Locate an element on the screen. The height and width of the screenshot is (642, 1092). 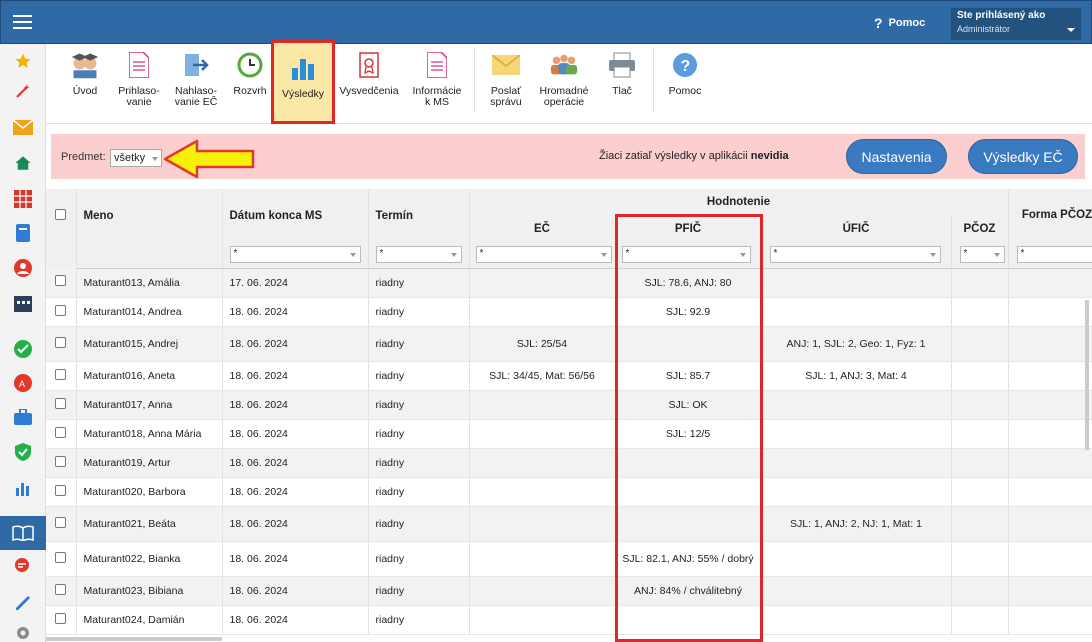
ec-filter: * is located at coordinates (543, 255).